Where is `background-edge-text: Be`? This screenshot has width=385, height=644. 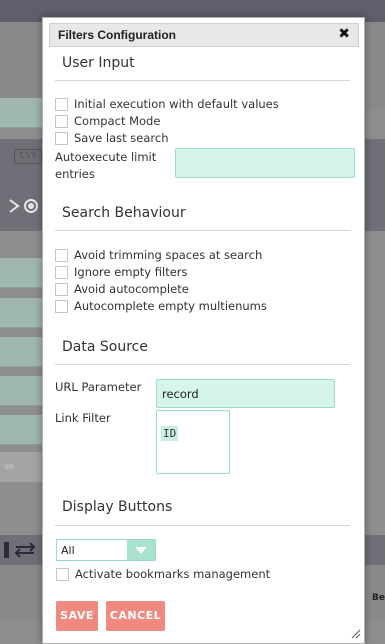 background-edge-text: Be is located at coordinates (378, 598).